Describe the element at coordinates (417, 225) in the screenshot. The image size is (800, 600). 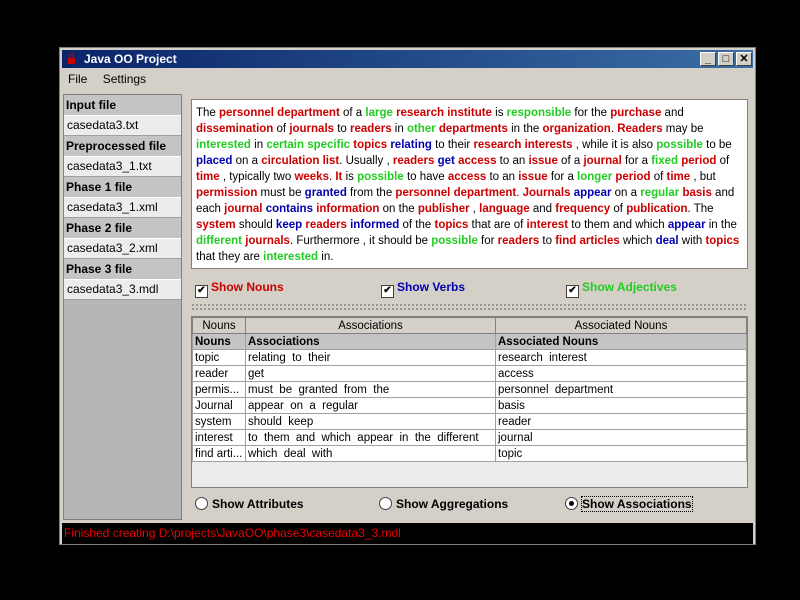
I see `plain-text: of the` at that location.